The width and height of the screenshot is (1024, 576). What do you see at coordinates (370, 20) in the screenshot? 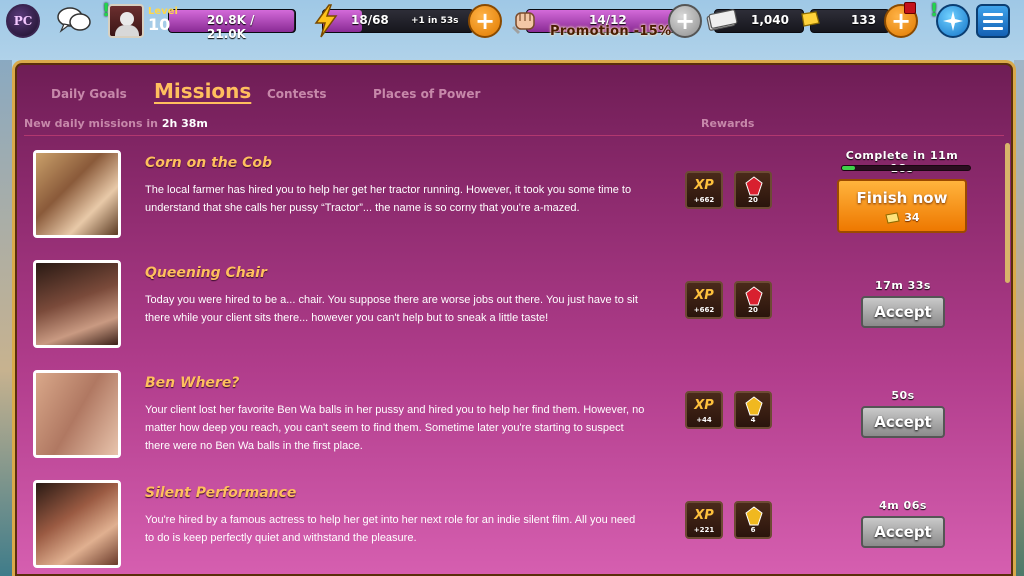
I see `energy-text: 18/68` at bounding box center [370, 20].